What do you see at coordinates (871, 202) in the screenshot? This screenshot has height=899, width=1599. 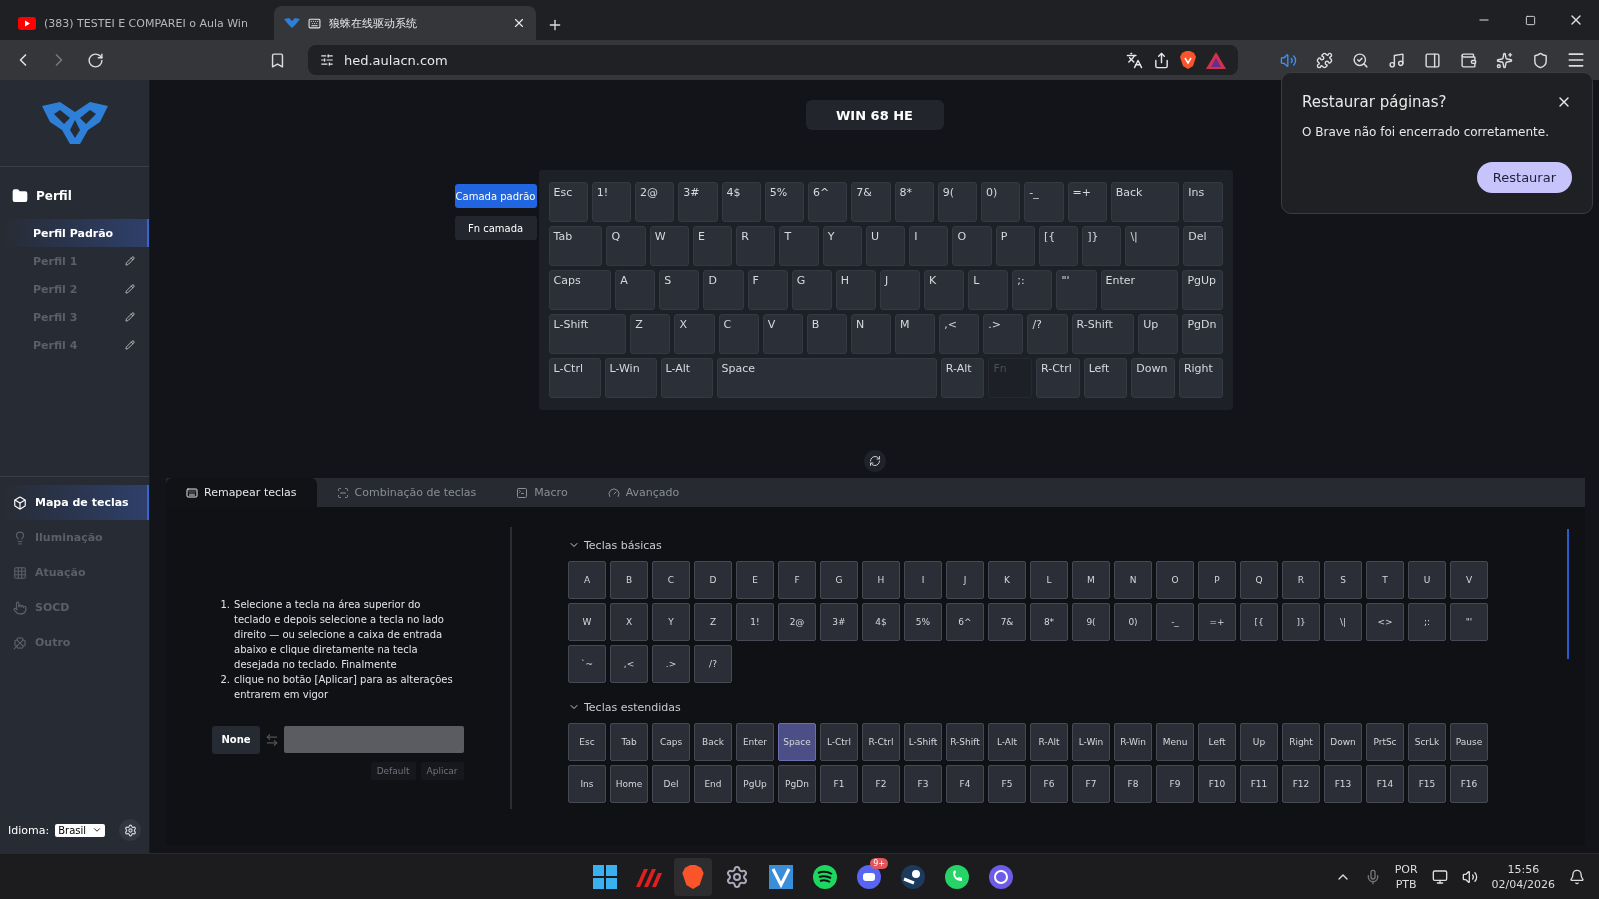 I see `keyboard-key: 7&` at bounding box center [871, 202].